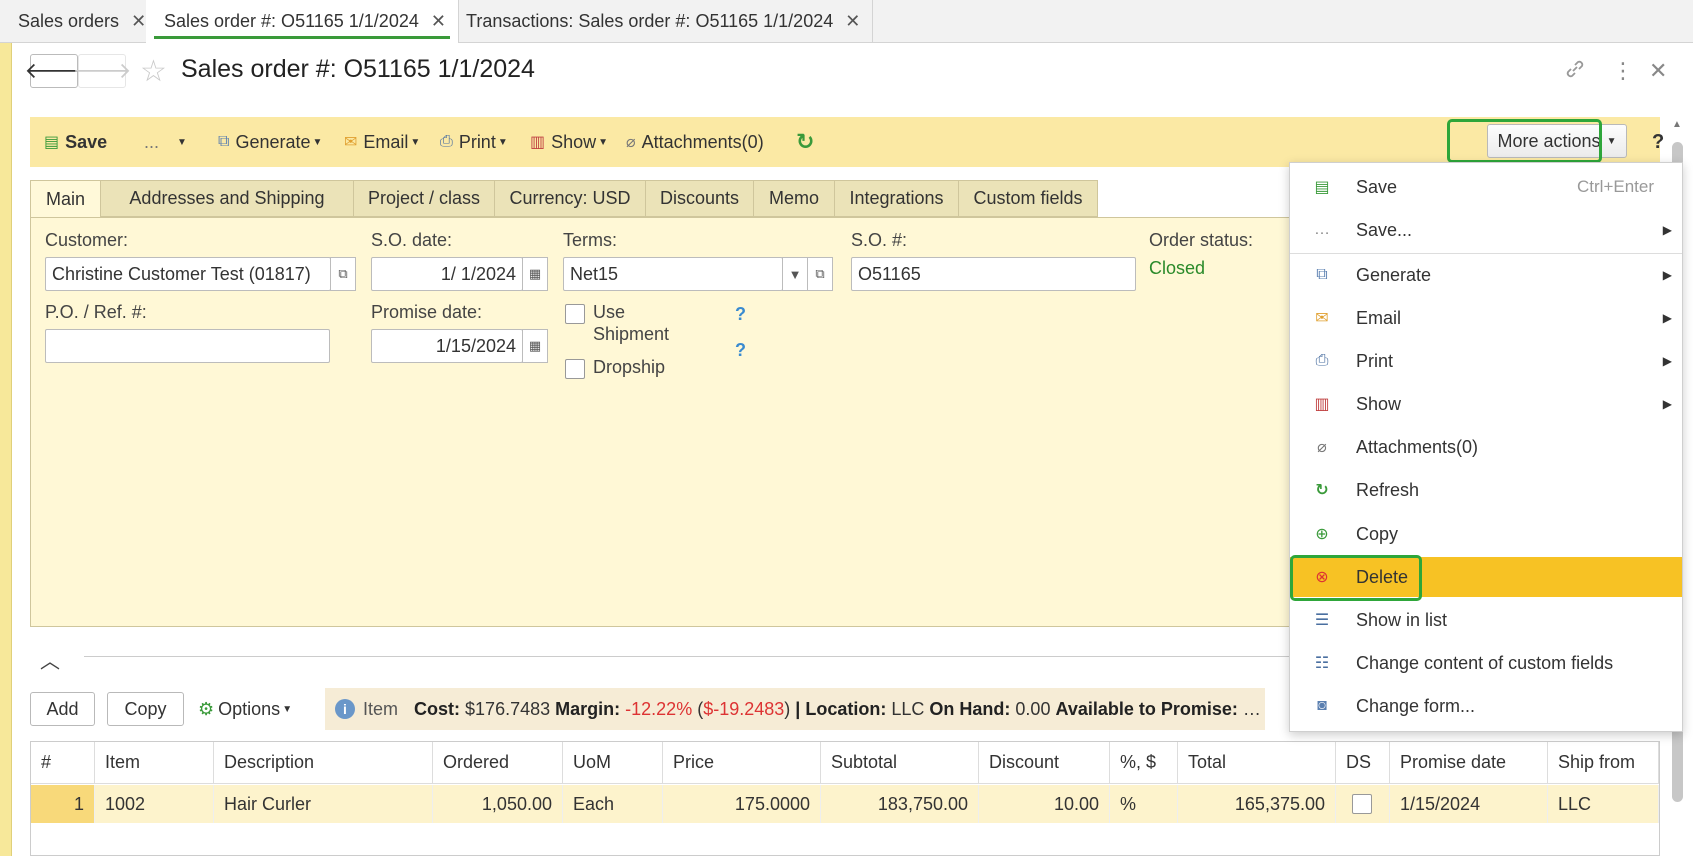 Image resolution: width=1693 pixels, height=856 pixels. What do you see at coordinates (1486, 187) in the screenshot?
I see `menu-item-save: ▤ Save Ctrl+Enter` at bounding box center [1486, 187].